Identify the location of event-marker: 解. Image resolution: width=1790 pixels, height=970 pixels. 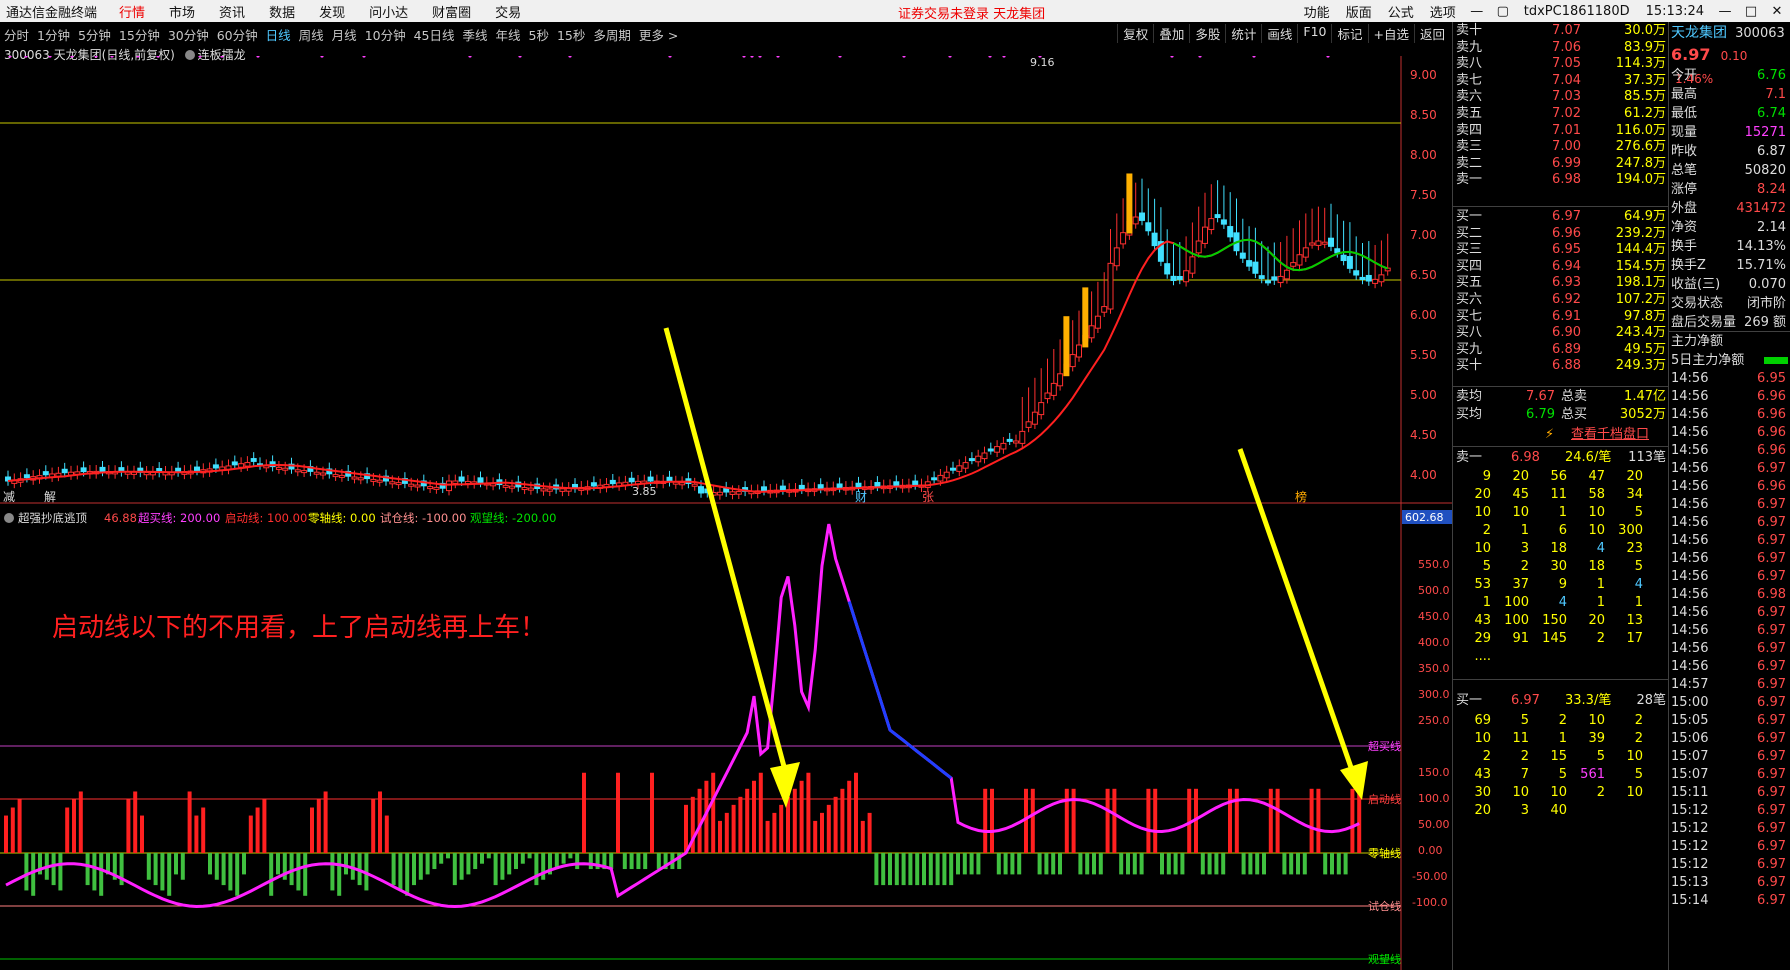
(50, 497).